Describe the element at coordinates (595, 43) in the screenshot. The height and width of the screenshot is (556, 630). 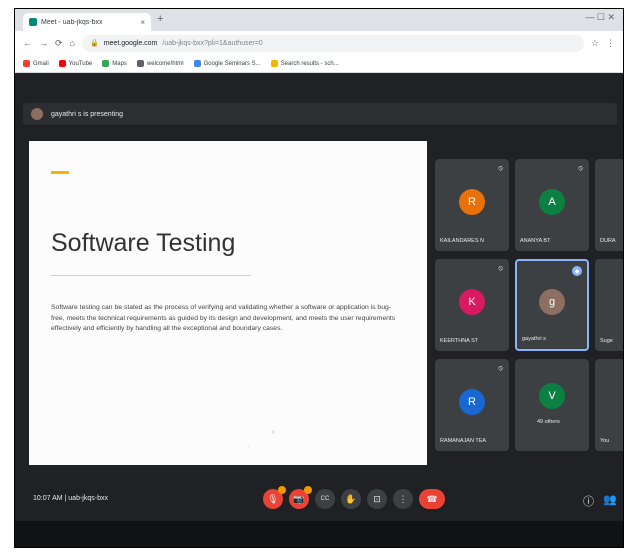
I see `bookmark-star-icon: ☆` at that location.